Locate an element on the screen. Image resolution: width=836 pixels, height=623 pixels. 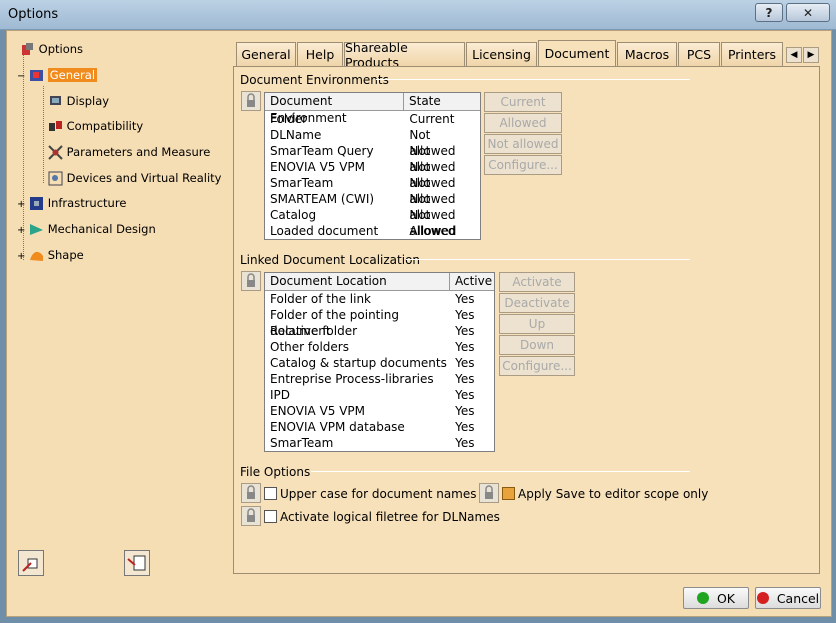
display-icon is located at coordinates (55, 101).